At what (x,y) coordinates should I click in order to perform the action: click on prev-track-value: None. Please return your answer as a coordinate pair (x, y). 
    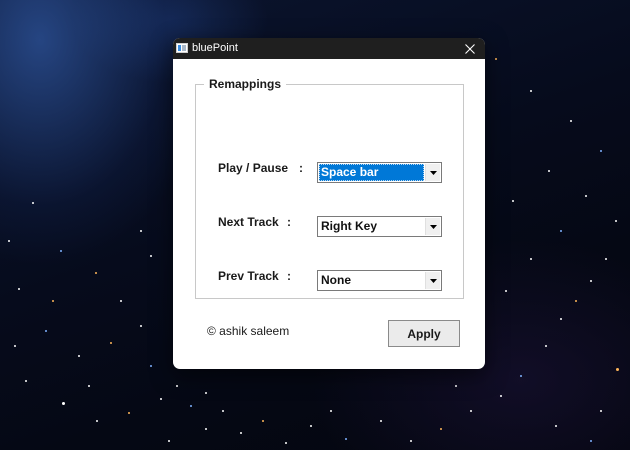
    Looking at the image, I should click on (336, 280).